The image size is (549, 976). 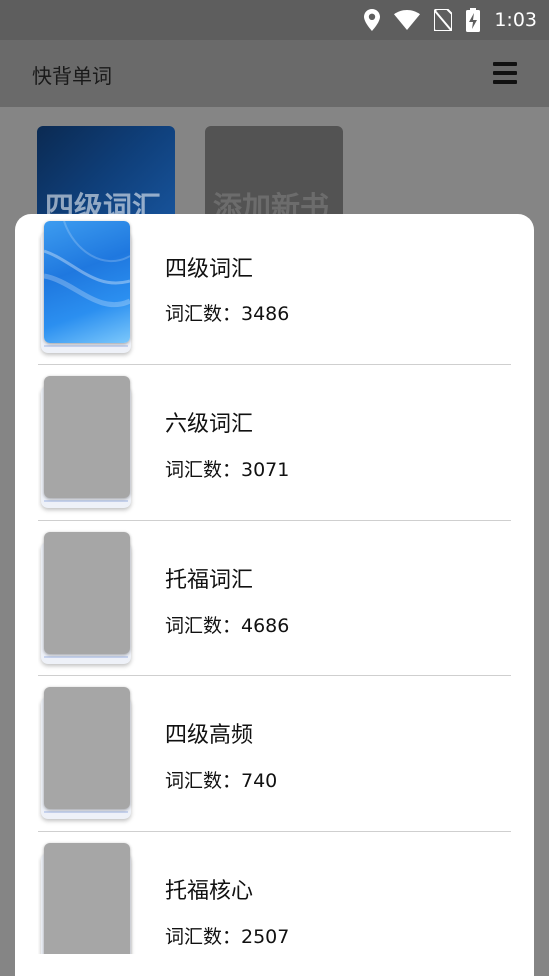 I want to click on book-word-count: 词汇数：3486, so click(x=227, y=314).